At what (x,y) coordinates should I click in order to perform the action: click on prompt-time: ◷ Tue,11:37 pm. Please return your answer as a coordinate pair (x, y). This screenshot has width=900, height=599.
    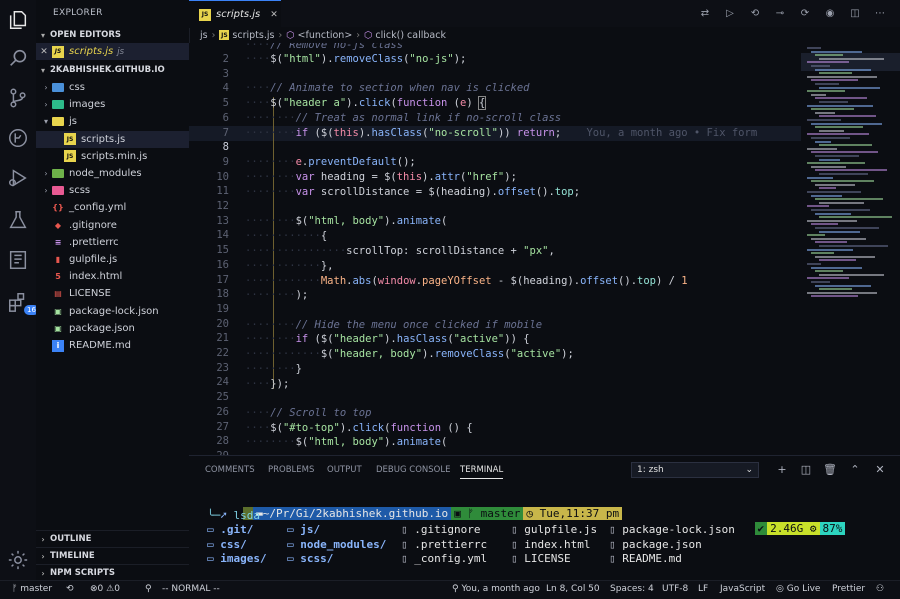
    Looking at the image, I should click on (573, 513).